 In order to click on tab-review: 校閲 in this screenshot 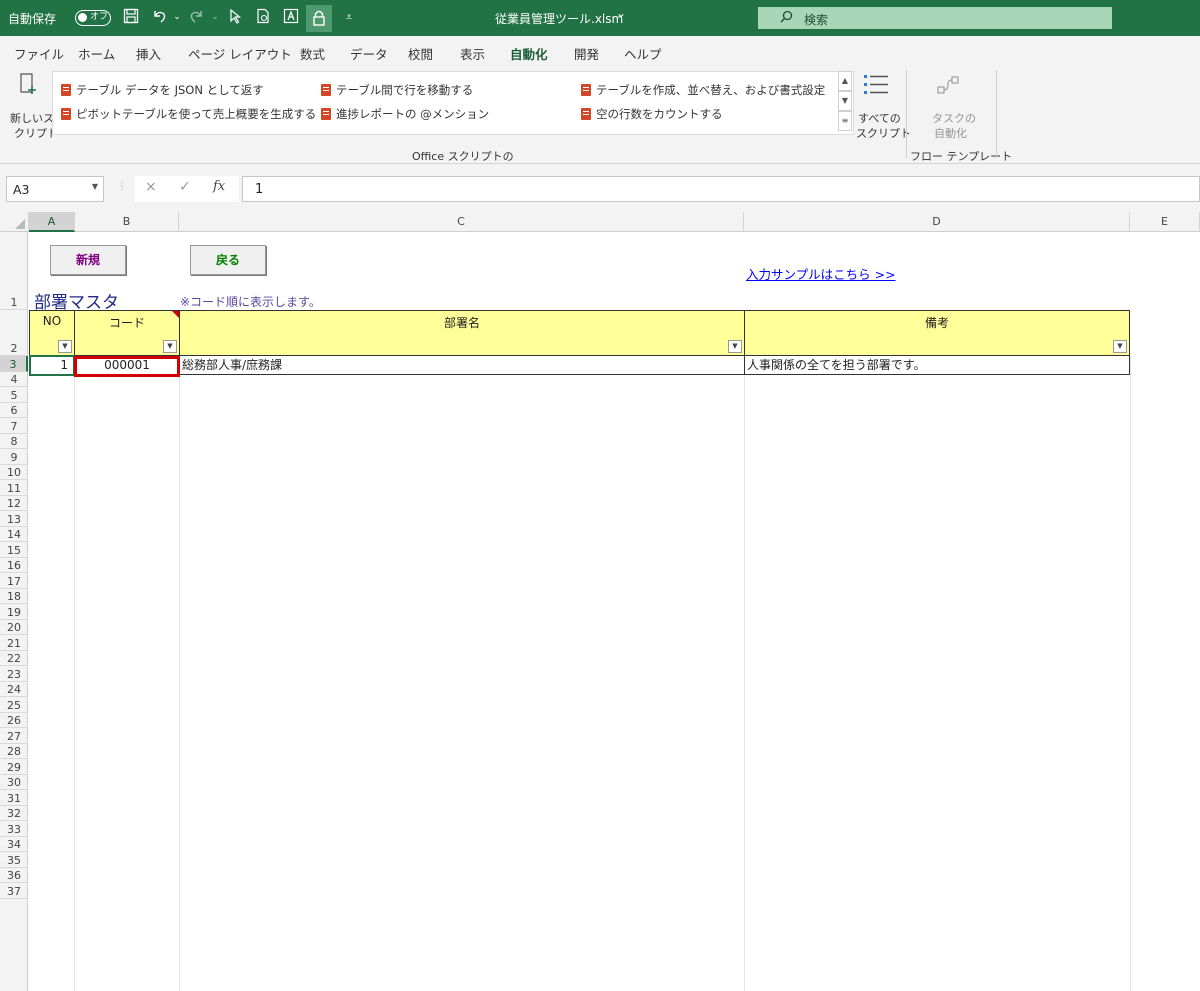, I will do `click(420, 53)`.